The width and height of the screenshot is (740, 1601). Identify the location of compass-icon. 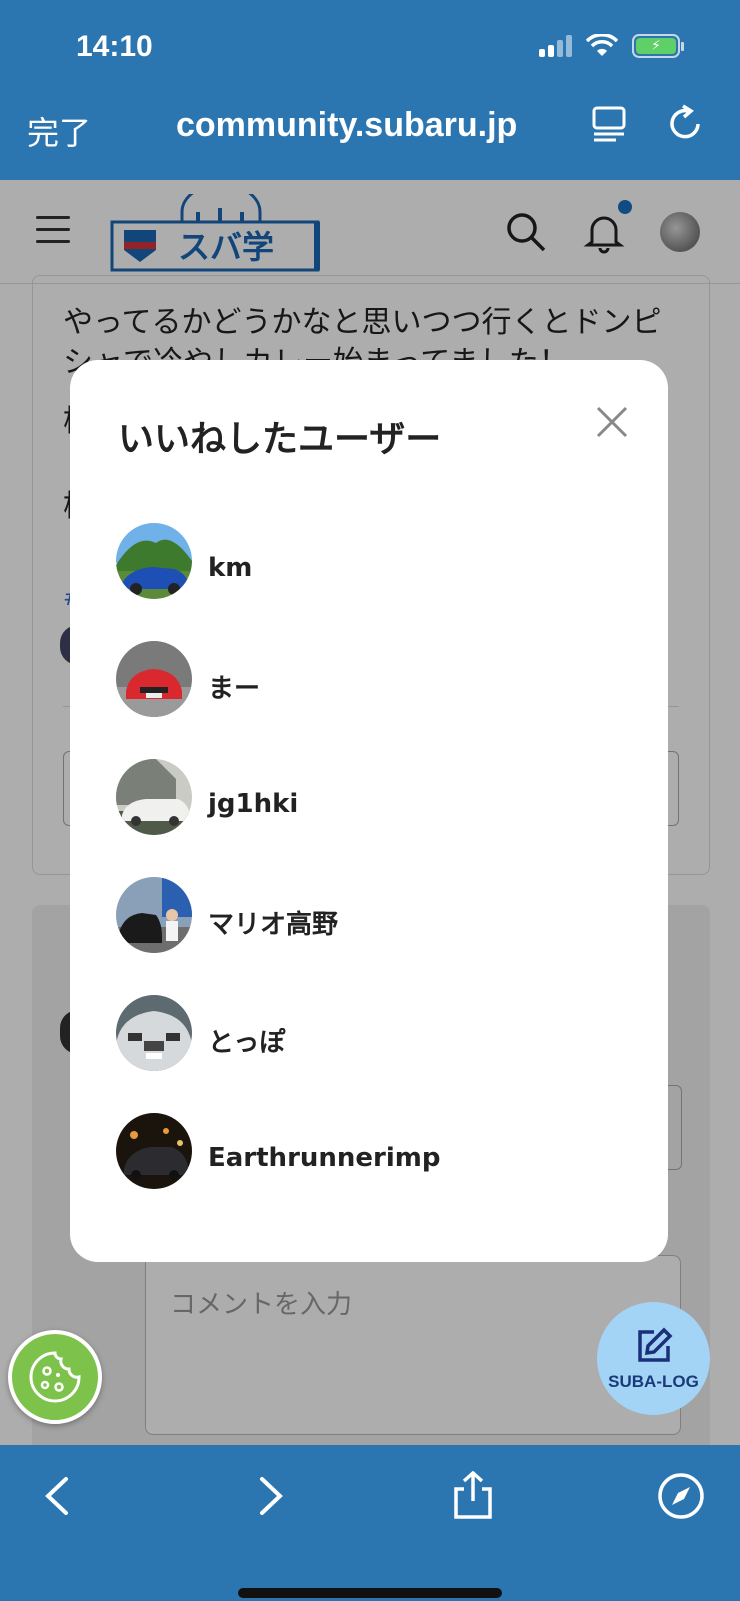
(681, 1496).